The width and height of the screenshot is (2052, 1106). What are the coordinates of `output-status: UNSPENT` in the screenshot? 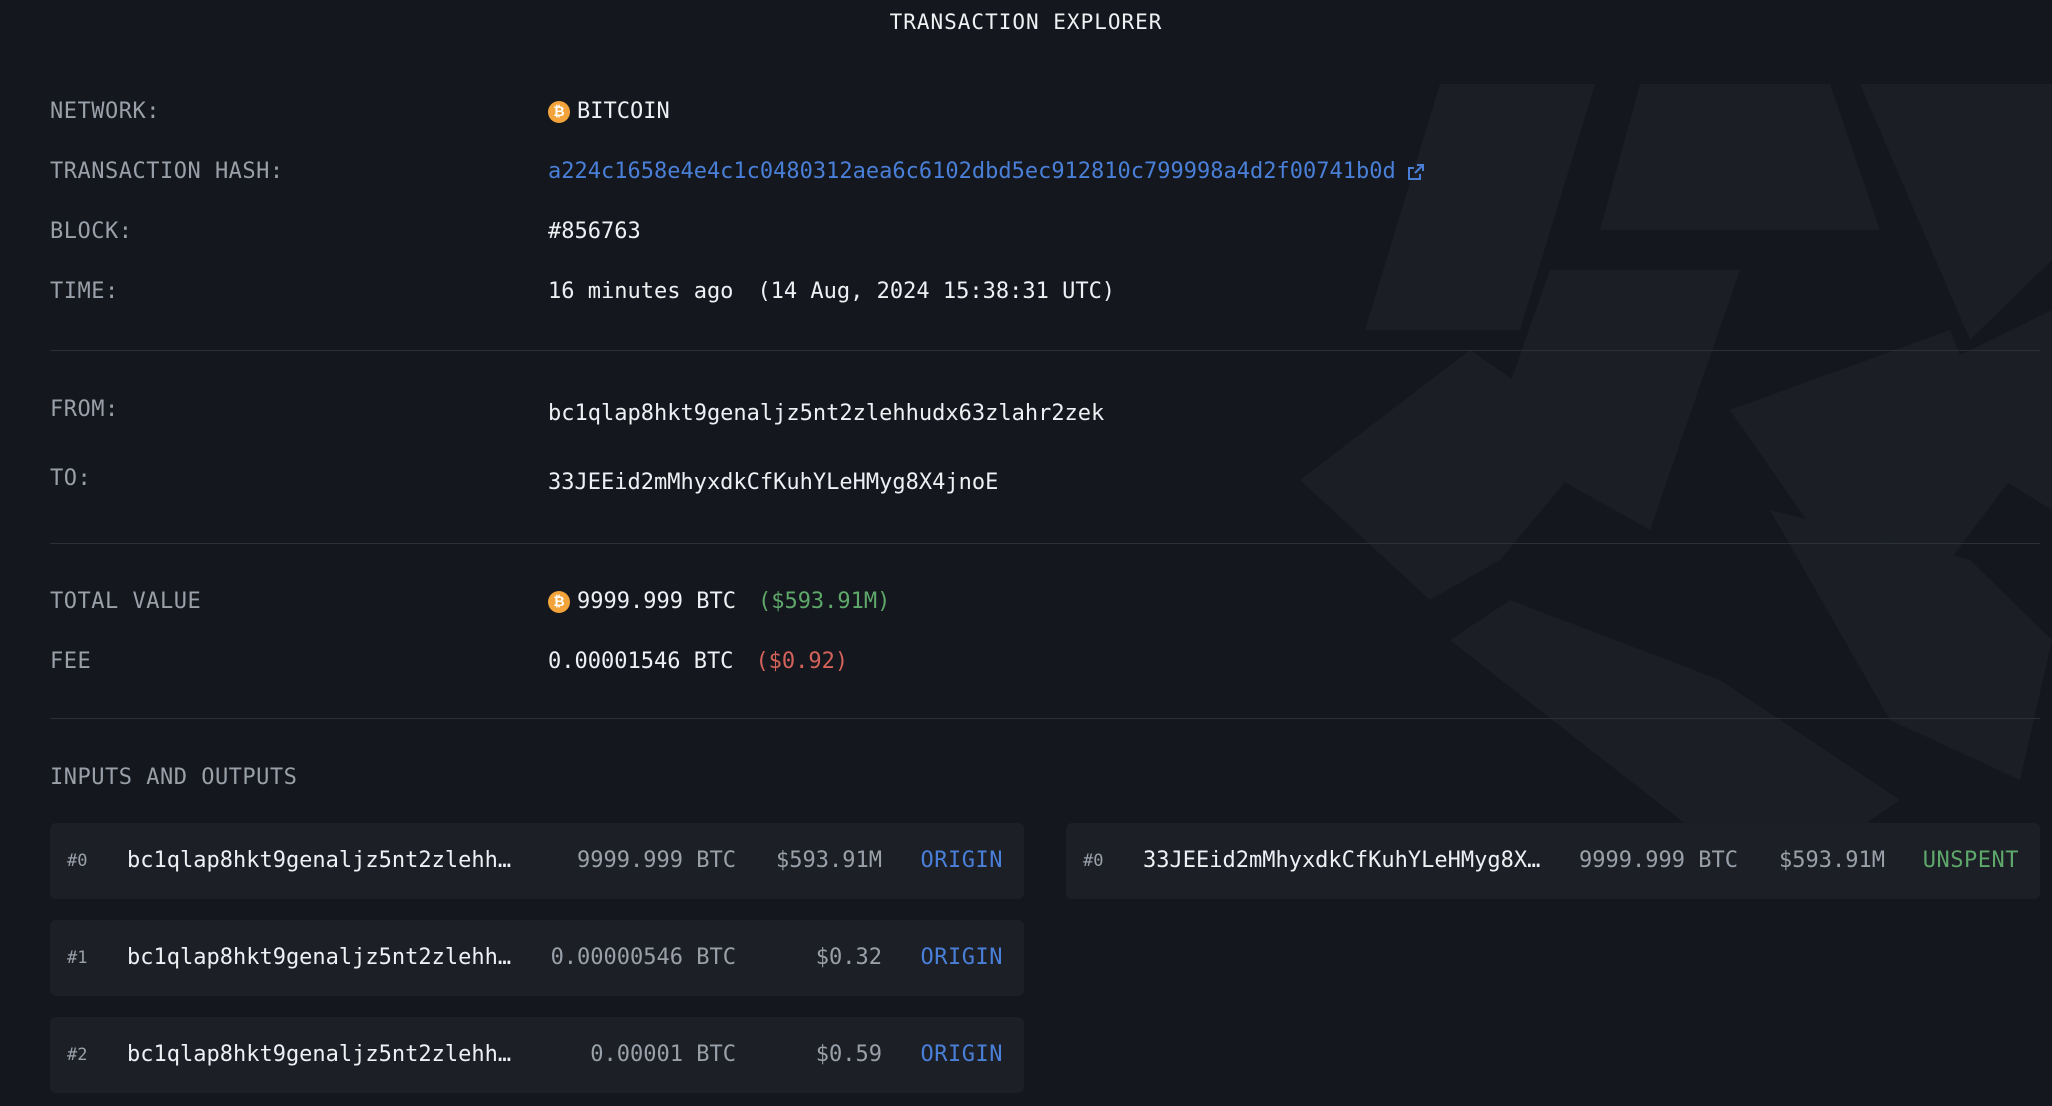 It's located at (1971, 861).